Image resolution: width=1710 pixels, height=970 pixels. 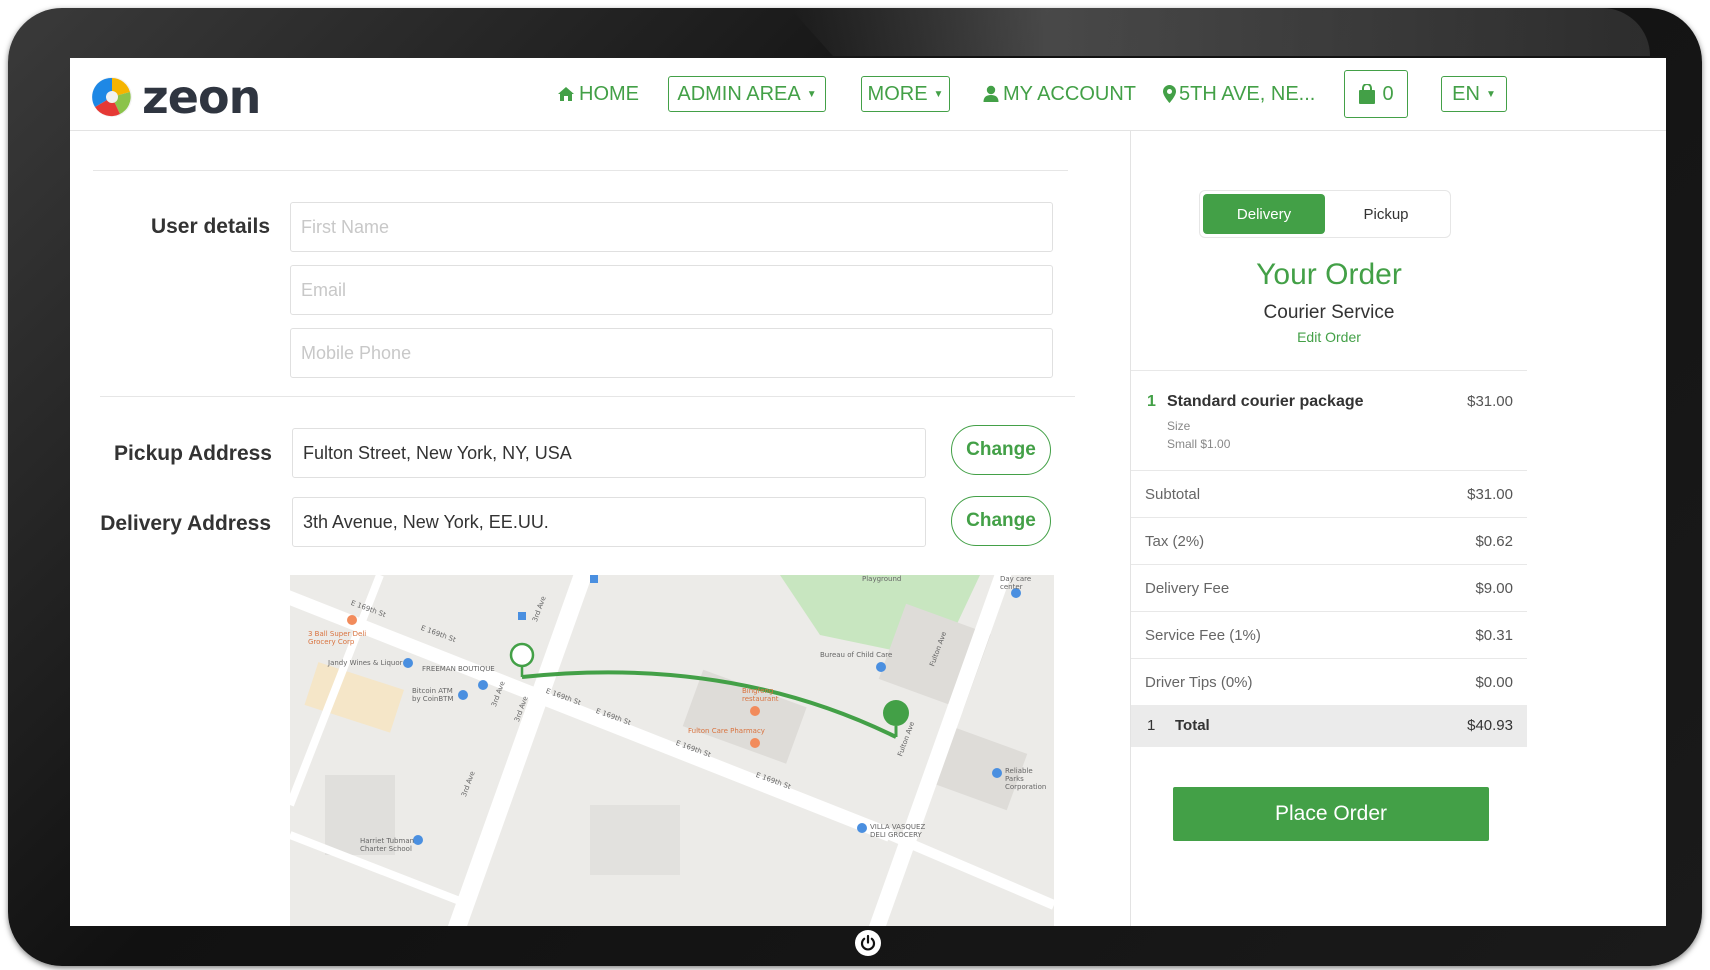 I want to click on fulfillment-toggle: Delivery Pickup, so click(x=1325, y=214).